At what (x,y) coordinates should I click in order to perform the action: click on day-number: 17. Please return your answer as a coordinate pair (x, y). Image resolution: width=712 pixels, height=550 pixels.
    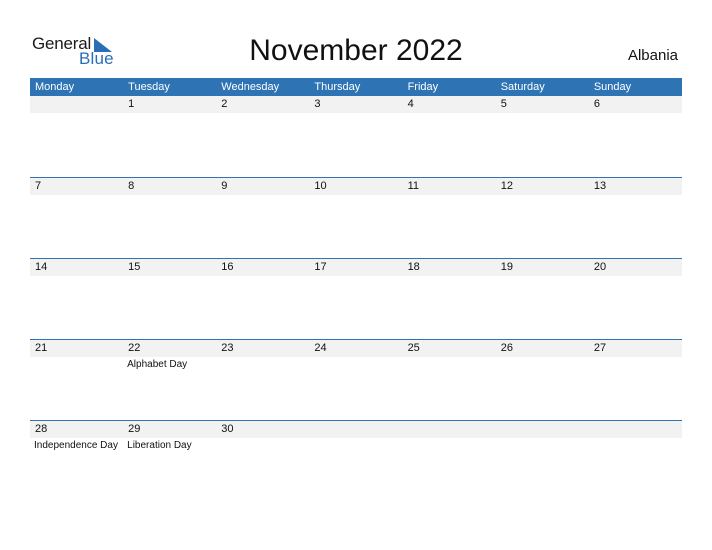
    Looking at the image, I should click on (320, 267).